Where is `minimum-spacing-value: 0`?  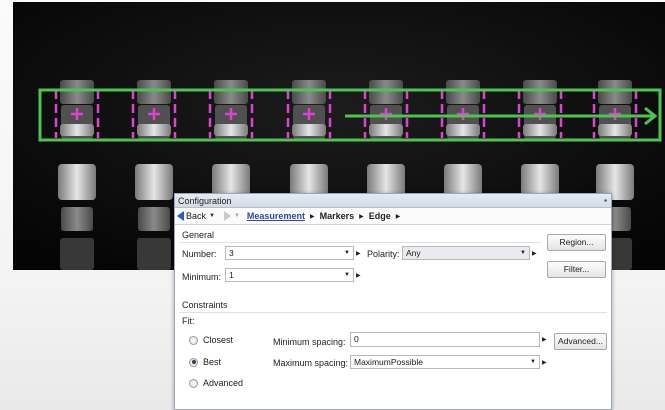 minimum-spacing-value: 0 is located at coordinates (356, 339).